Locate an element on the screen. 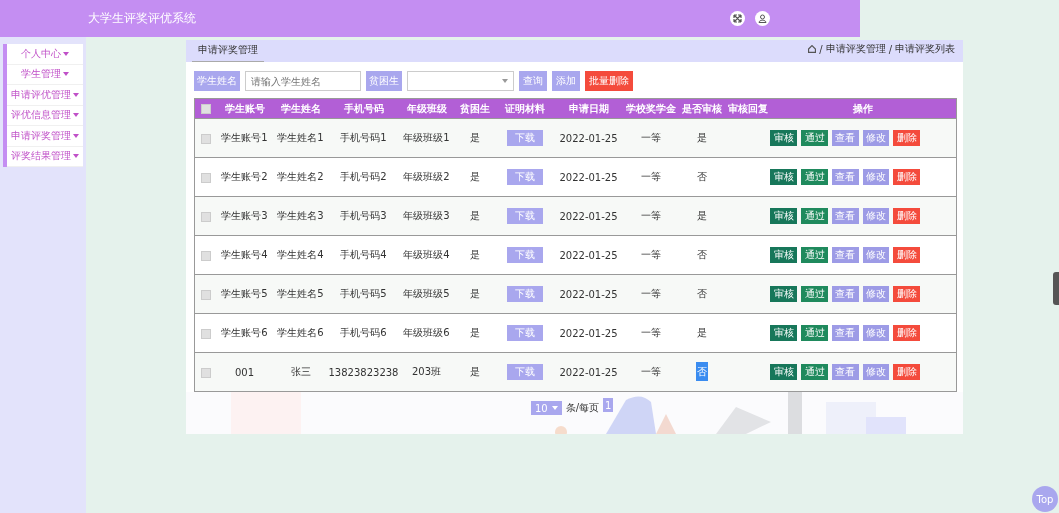 This screenshot has width=1059, height=513. toolbar-button: 查询 is located at coordinates (533, 81).